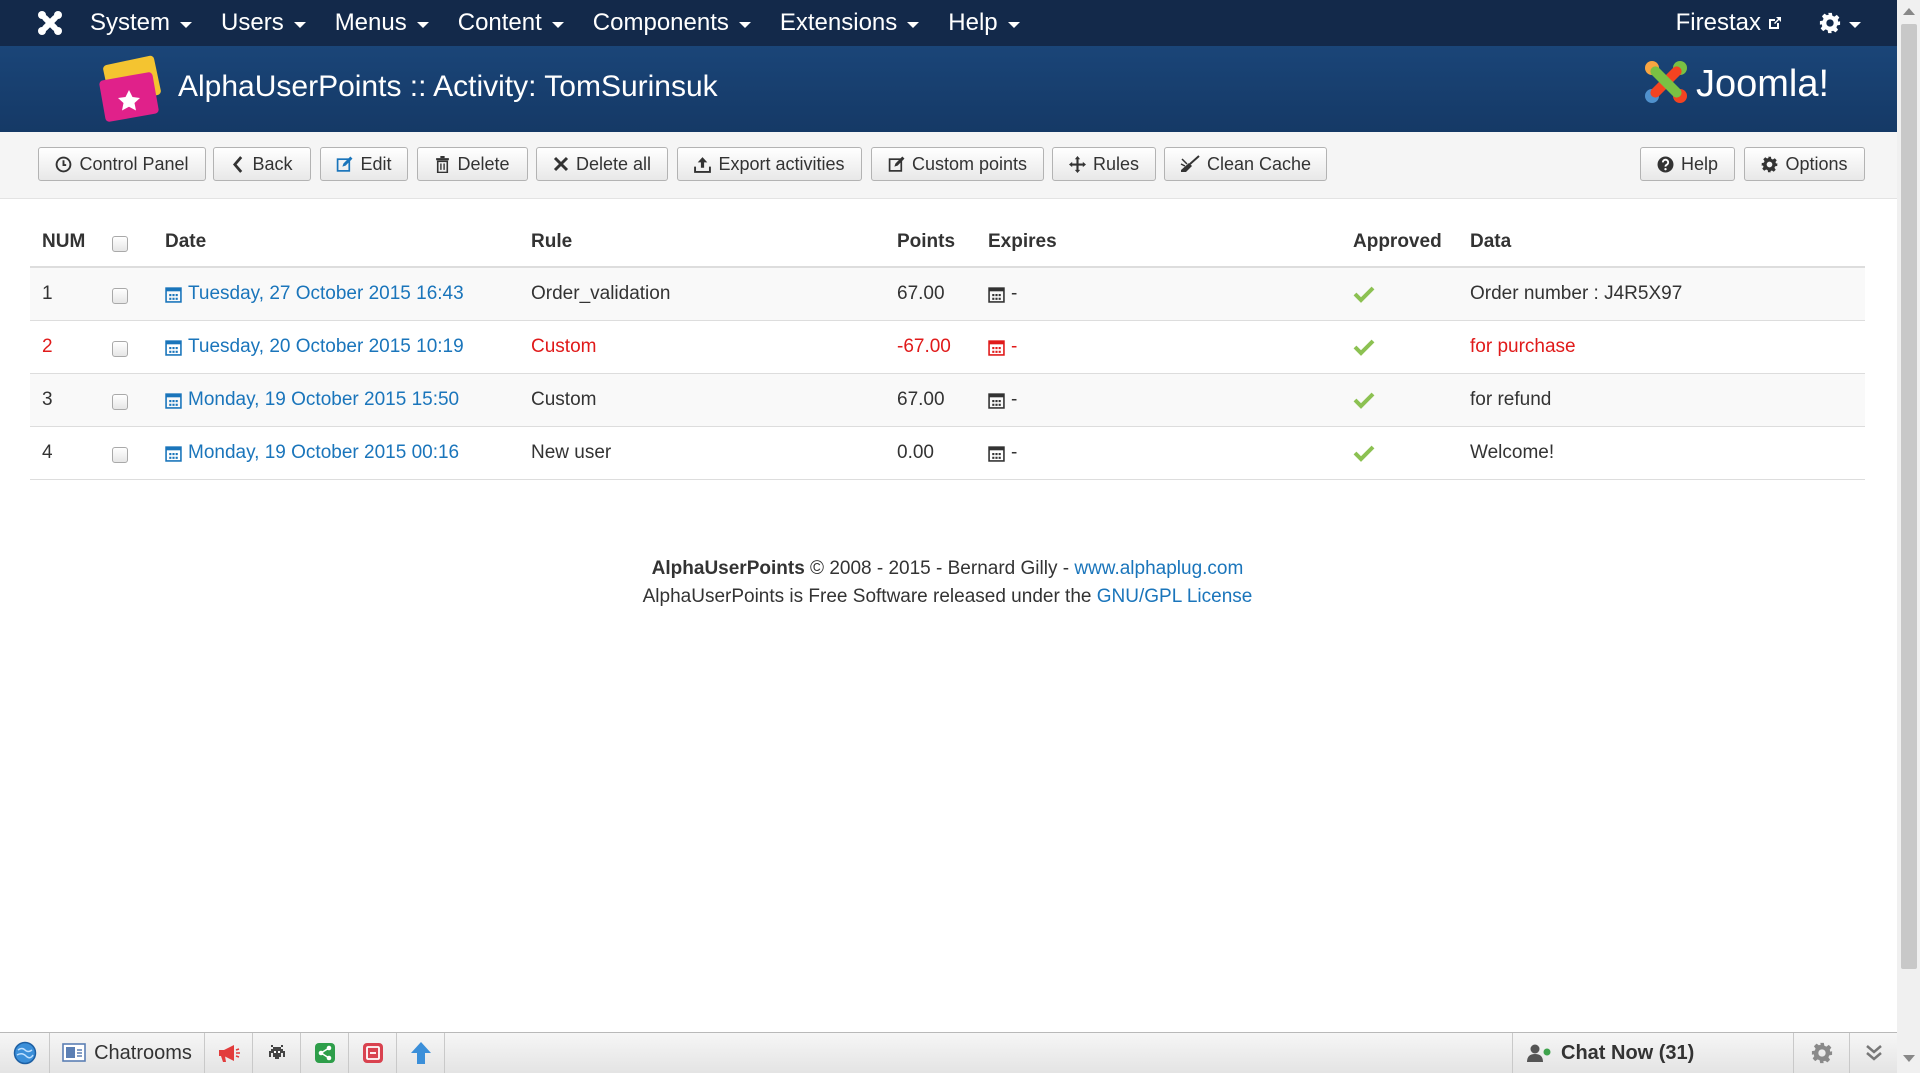 The width and height of the screenshot is (1920, 1073). I want to click on vertical-scrollbar, so click(1908, 536).